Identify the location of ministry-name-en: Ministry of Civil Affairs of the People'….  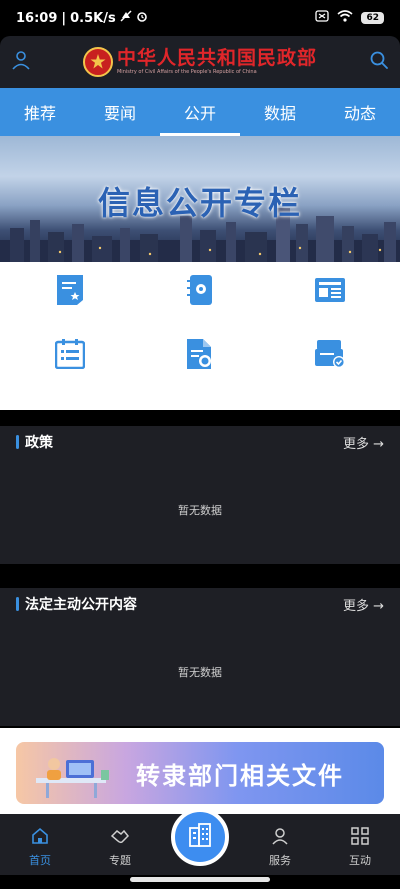
(186, 72).